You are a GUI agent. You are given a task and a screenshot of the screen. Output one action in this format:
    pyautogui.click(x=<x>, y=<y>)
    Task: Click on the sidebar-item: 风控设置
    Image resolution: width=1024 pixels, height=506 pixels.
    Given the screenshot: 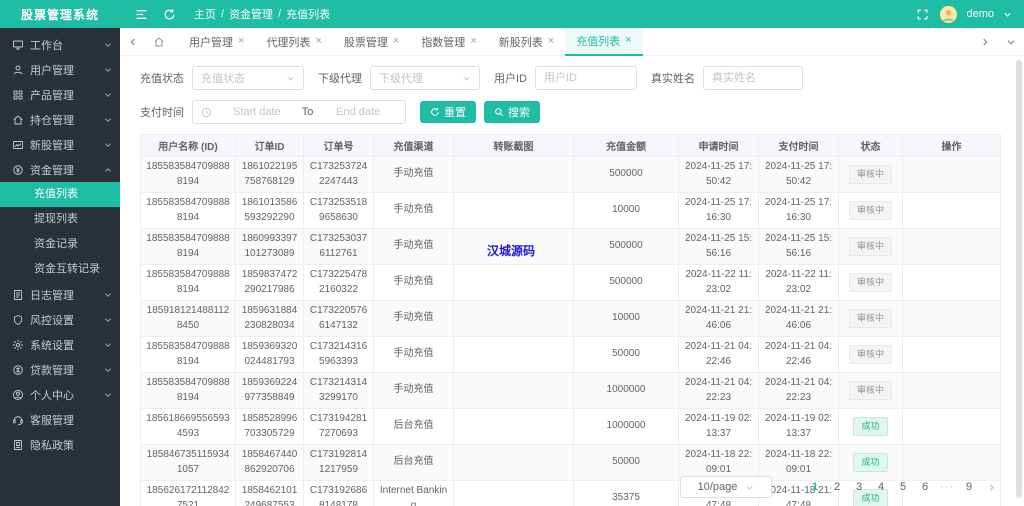 What is the action you would take?
    pyautogui.click(x=60, y=319)
    